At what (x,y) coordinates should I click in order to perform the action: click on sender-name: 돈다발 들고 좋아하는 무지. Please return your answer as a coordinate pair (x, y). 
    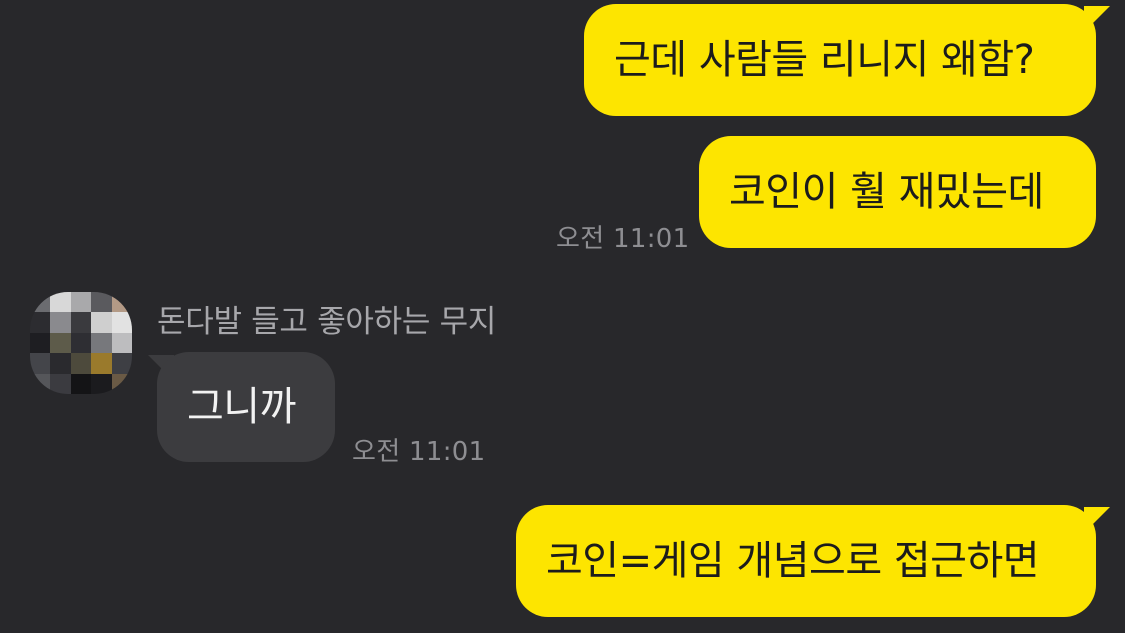
    Looking at the image, I should click on (327, 322).